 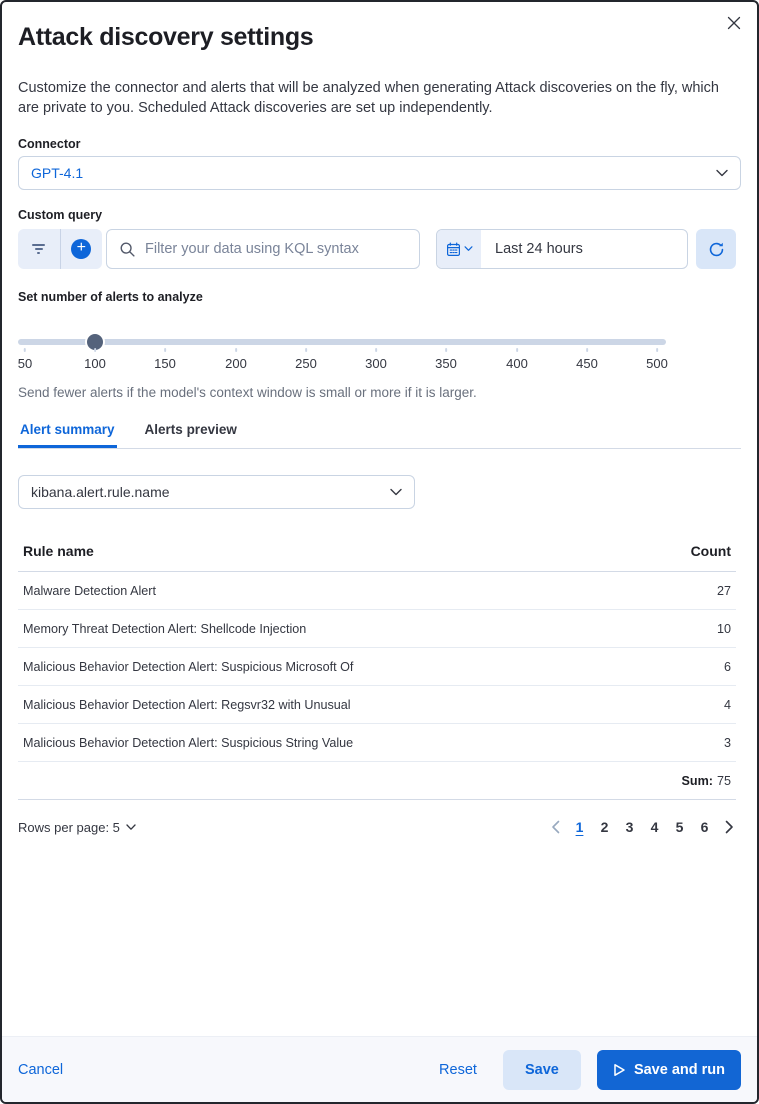 I want to click on field-selector-value: kibana.alert.rule.name, so click(x=100, y=492).